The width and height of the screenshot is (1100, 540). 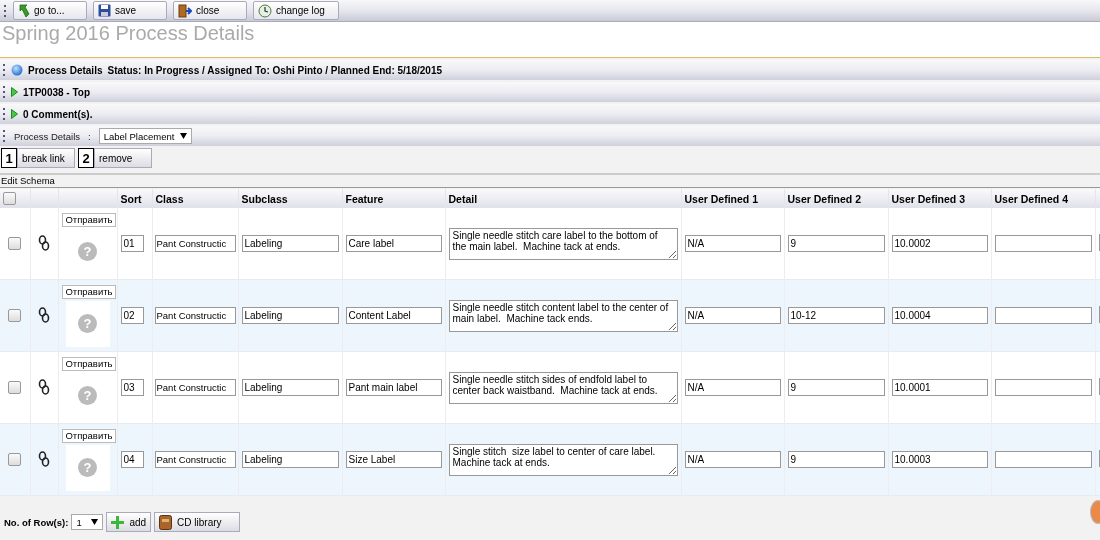 What do you see at coordinates (36, 522) in the screenshot?
I see `rows-label: No. of Row(s):` at bounding box center [36, 522].